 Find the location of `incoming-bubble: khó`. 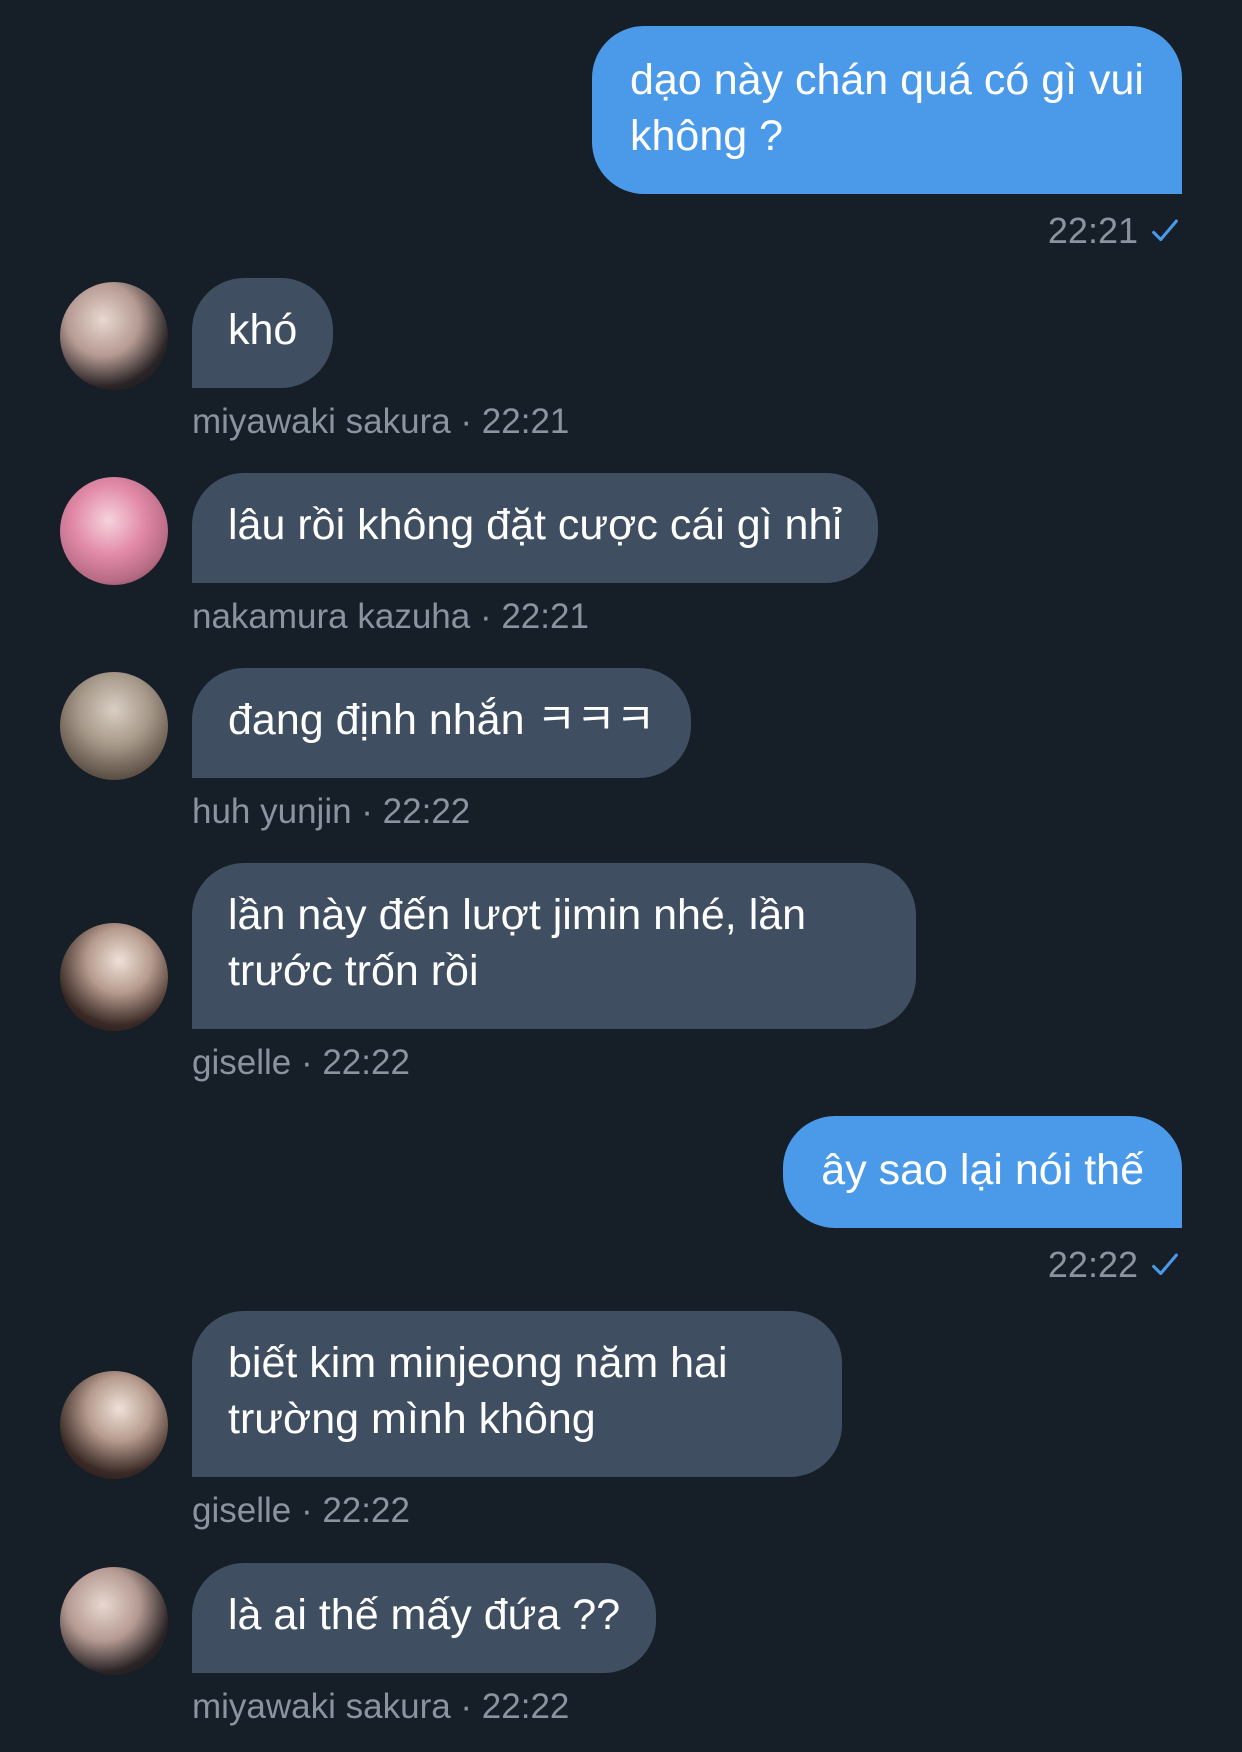

incoming-bubble: khó is located at coordinates (263, 333).